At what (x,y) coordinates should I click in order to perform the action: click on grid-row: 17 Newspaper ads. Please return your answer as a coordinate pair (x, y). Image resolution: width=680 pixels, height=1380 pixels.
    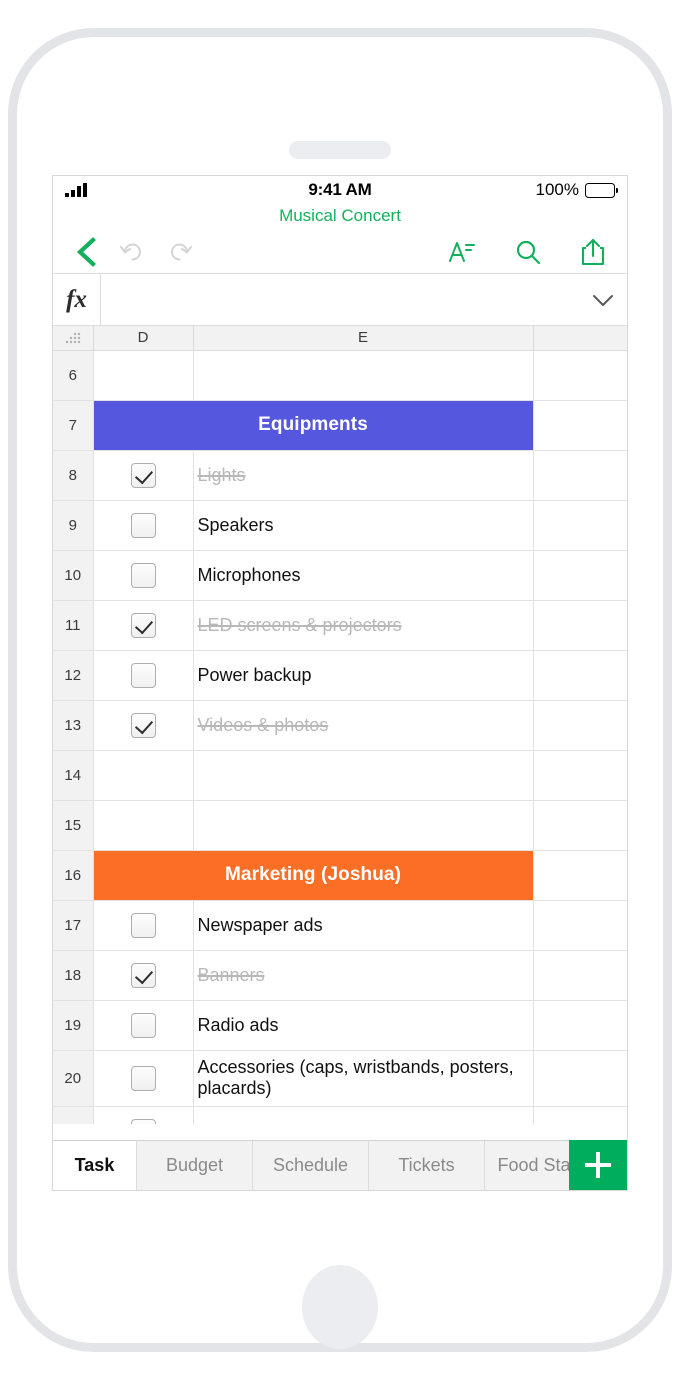
    Looking at the image, I should click on (340, 925).